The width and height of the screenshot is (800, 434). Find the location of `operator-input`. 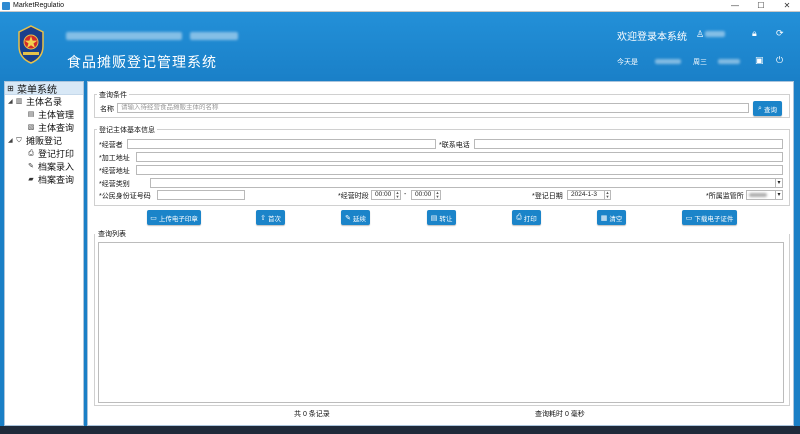

operator-input is located at coordinates (281, 144).